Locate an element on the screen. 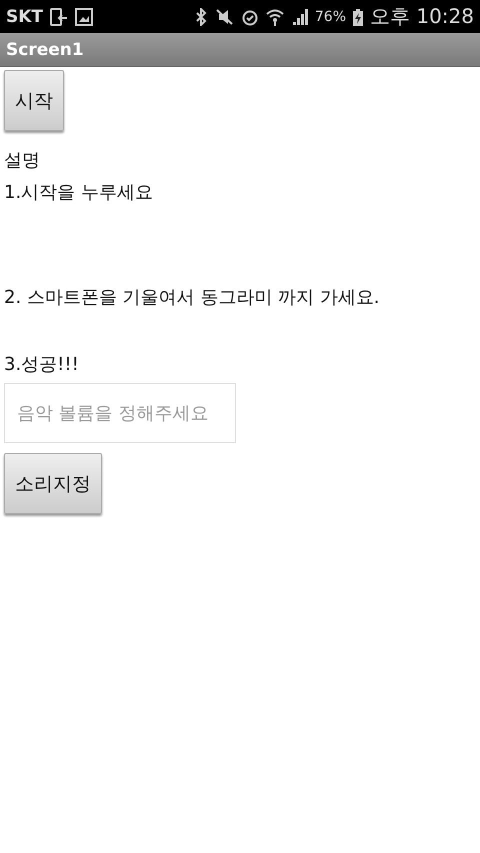 This screenshot has height=853, width=480. phone-icon is located at coordinates (59, 17).